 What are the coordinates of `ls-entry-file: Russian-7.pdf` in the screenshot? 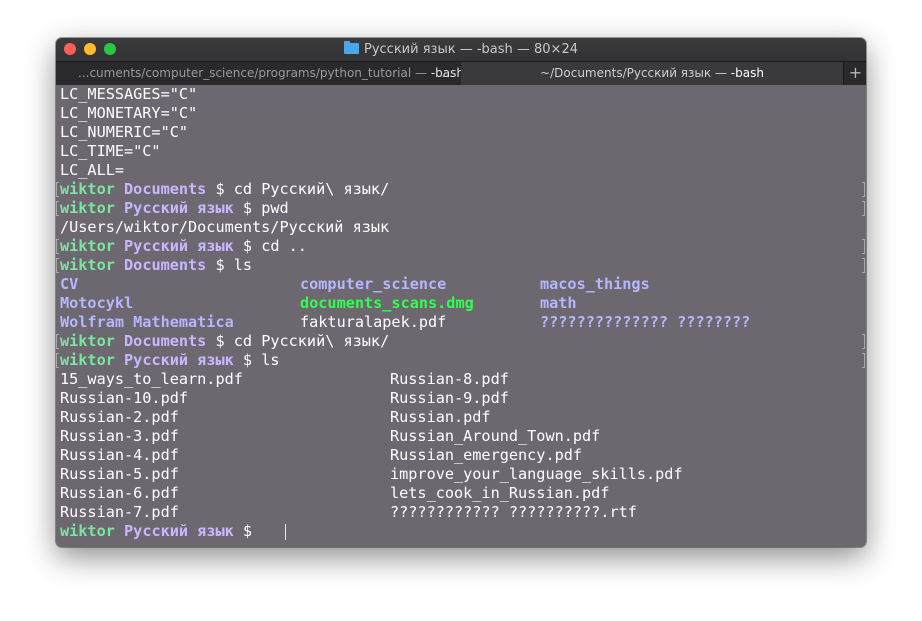 It's located at (119, 512).